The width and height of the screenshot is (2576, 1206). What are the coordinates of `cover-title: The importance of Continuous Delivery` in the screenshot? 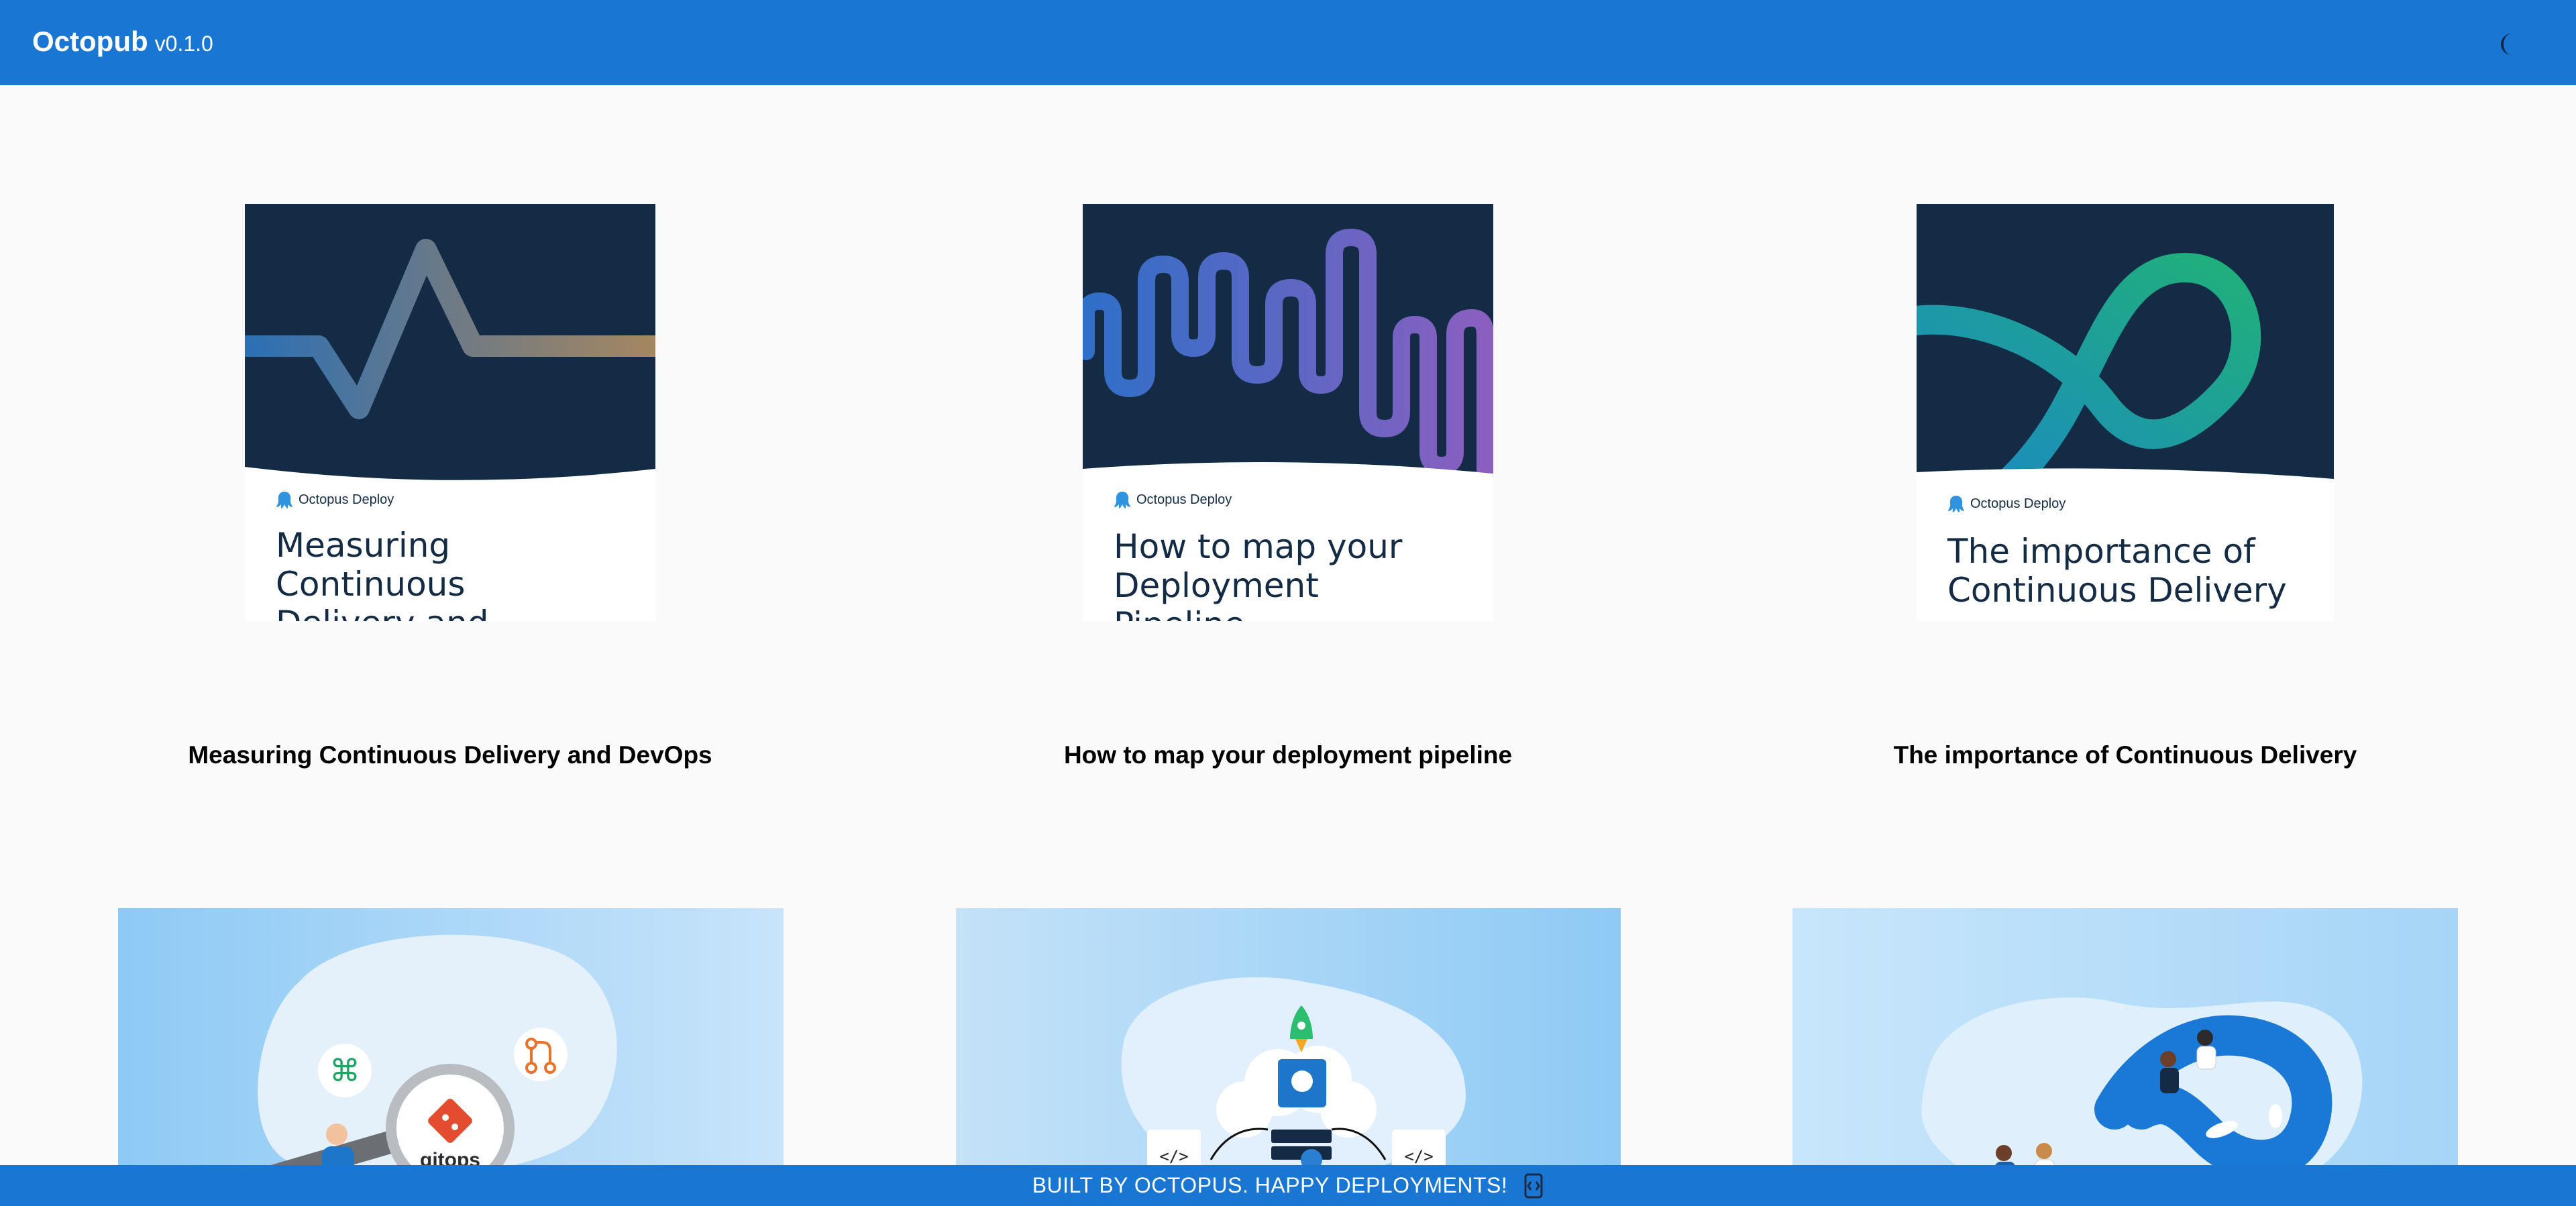 It's located at (2117, 571).